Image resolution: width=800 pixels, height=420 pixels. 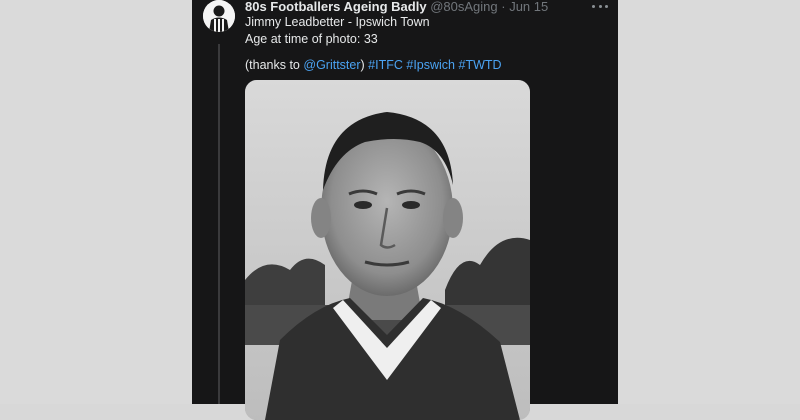 What do you see at coordinates (337, 22) in the screenshot?
I see `tweet-text-line-1: Jimmy Leadbetter - Ipswich Town` at bounding box center [337, 22].